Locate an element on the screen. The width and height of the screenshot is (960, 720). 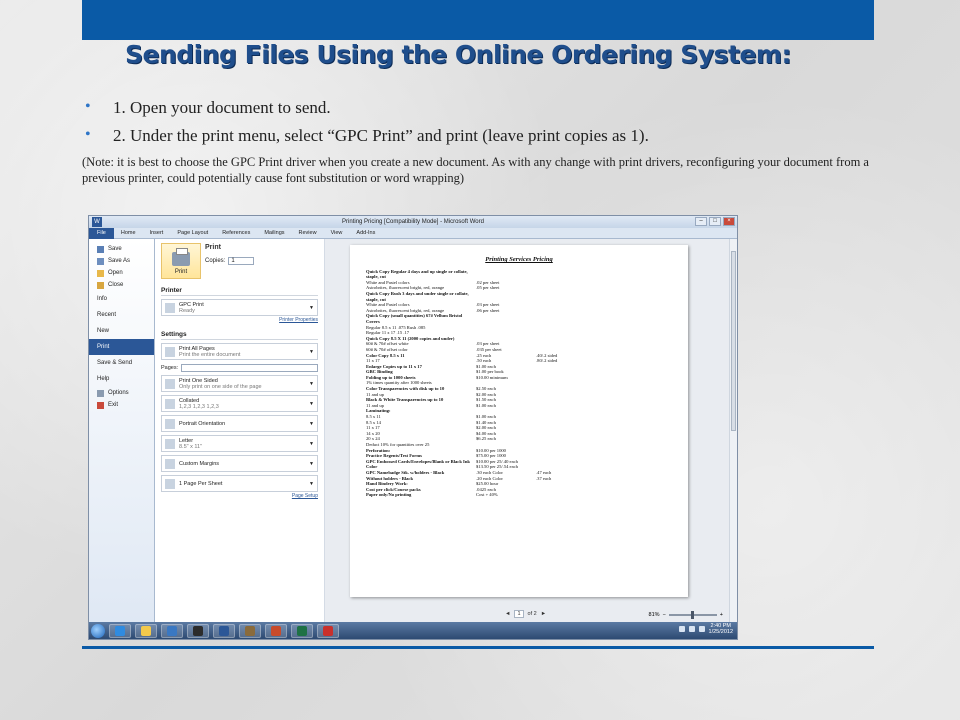
zoom-slider is located at coordinates (692, 615).